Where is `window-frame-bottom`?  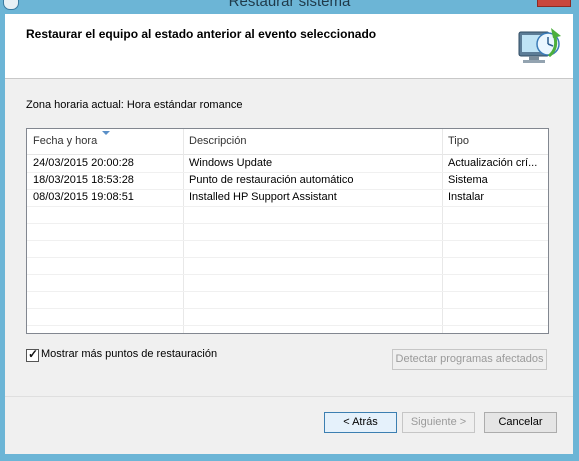 window-frame-bottom is located at coordinates (289, 457).